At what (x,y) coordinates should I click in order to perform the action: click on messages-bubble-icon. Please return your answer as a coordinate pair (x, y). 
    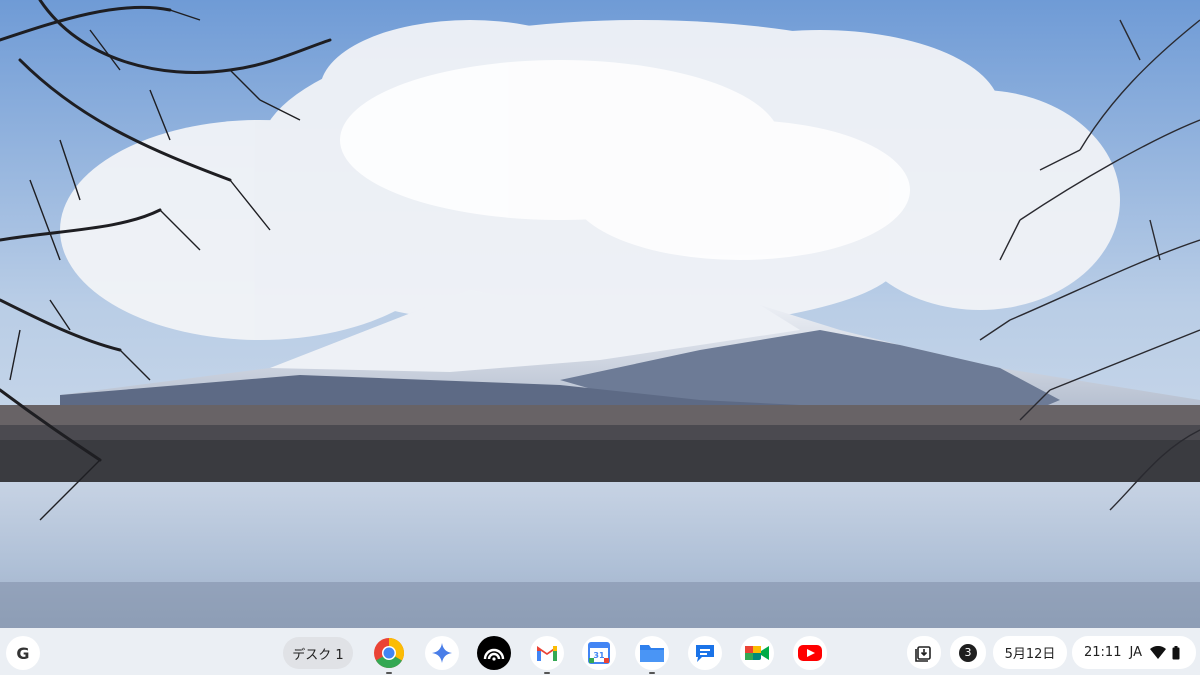
    Looking at the image, I should click on (705, 653).